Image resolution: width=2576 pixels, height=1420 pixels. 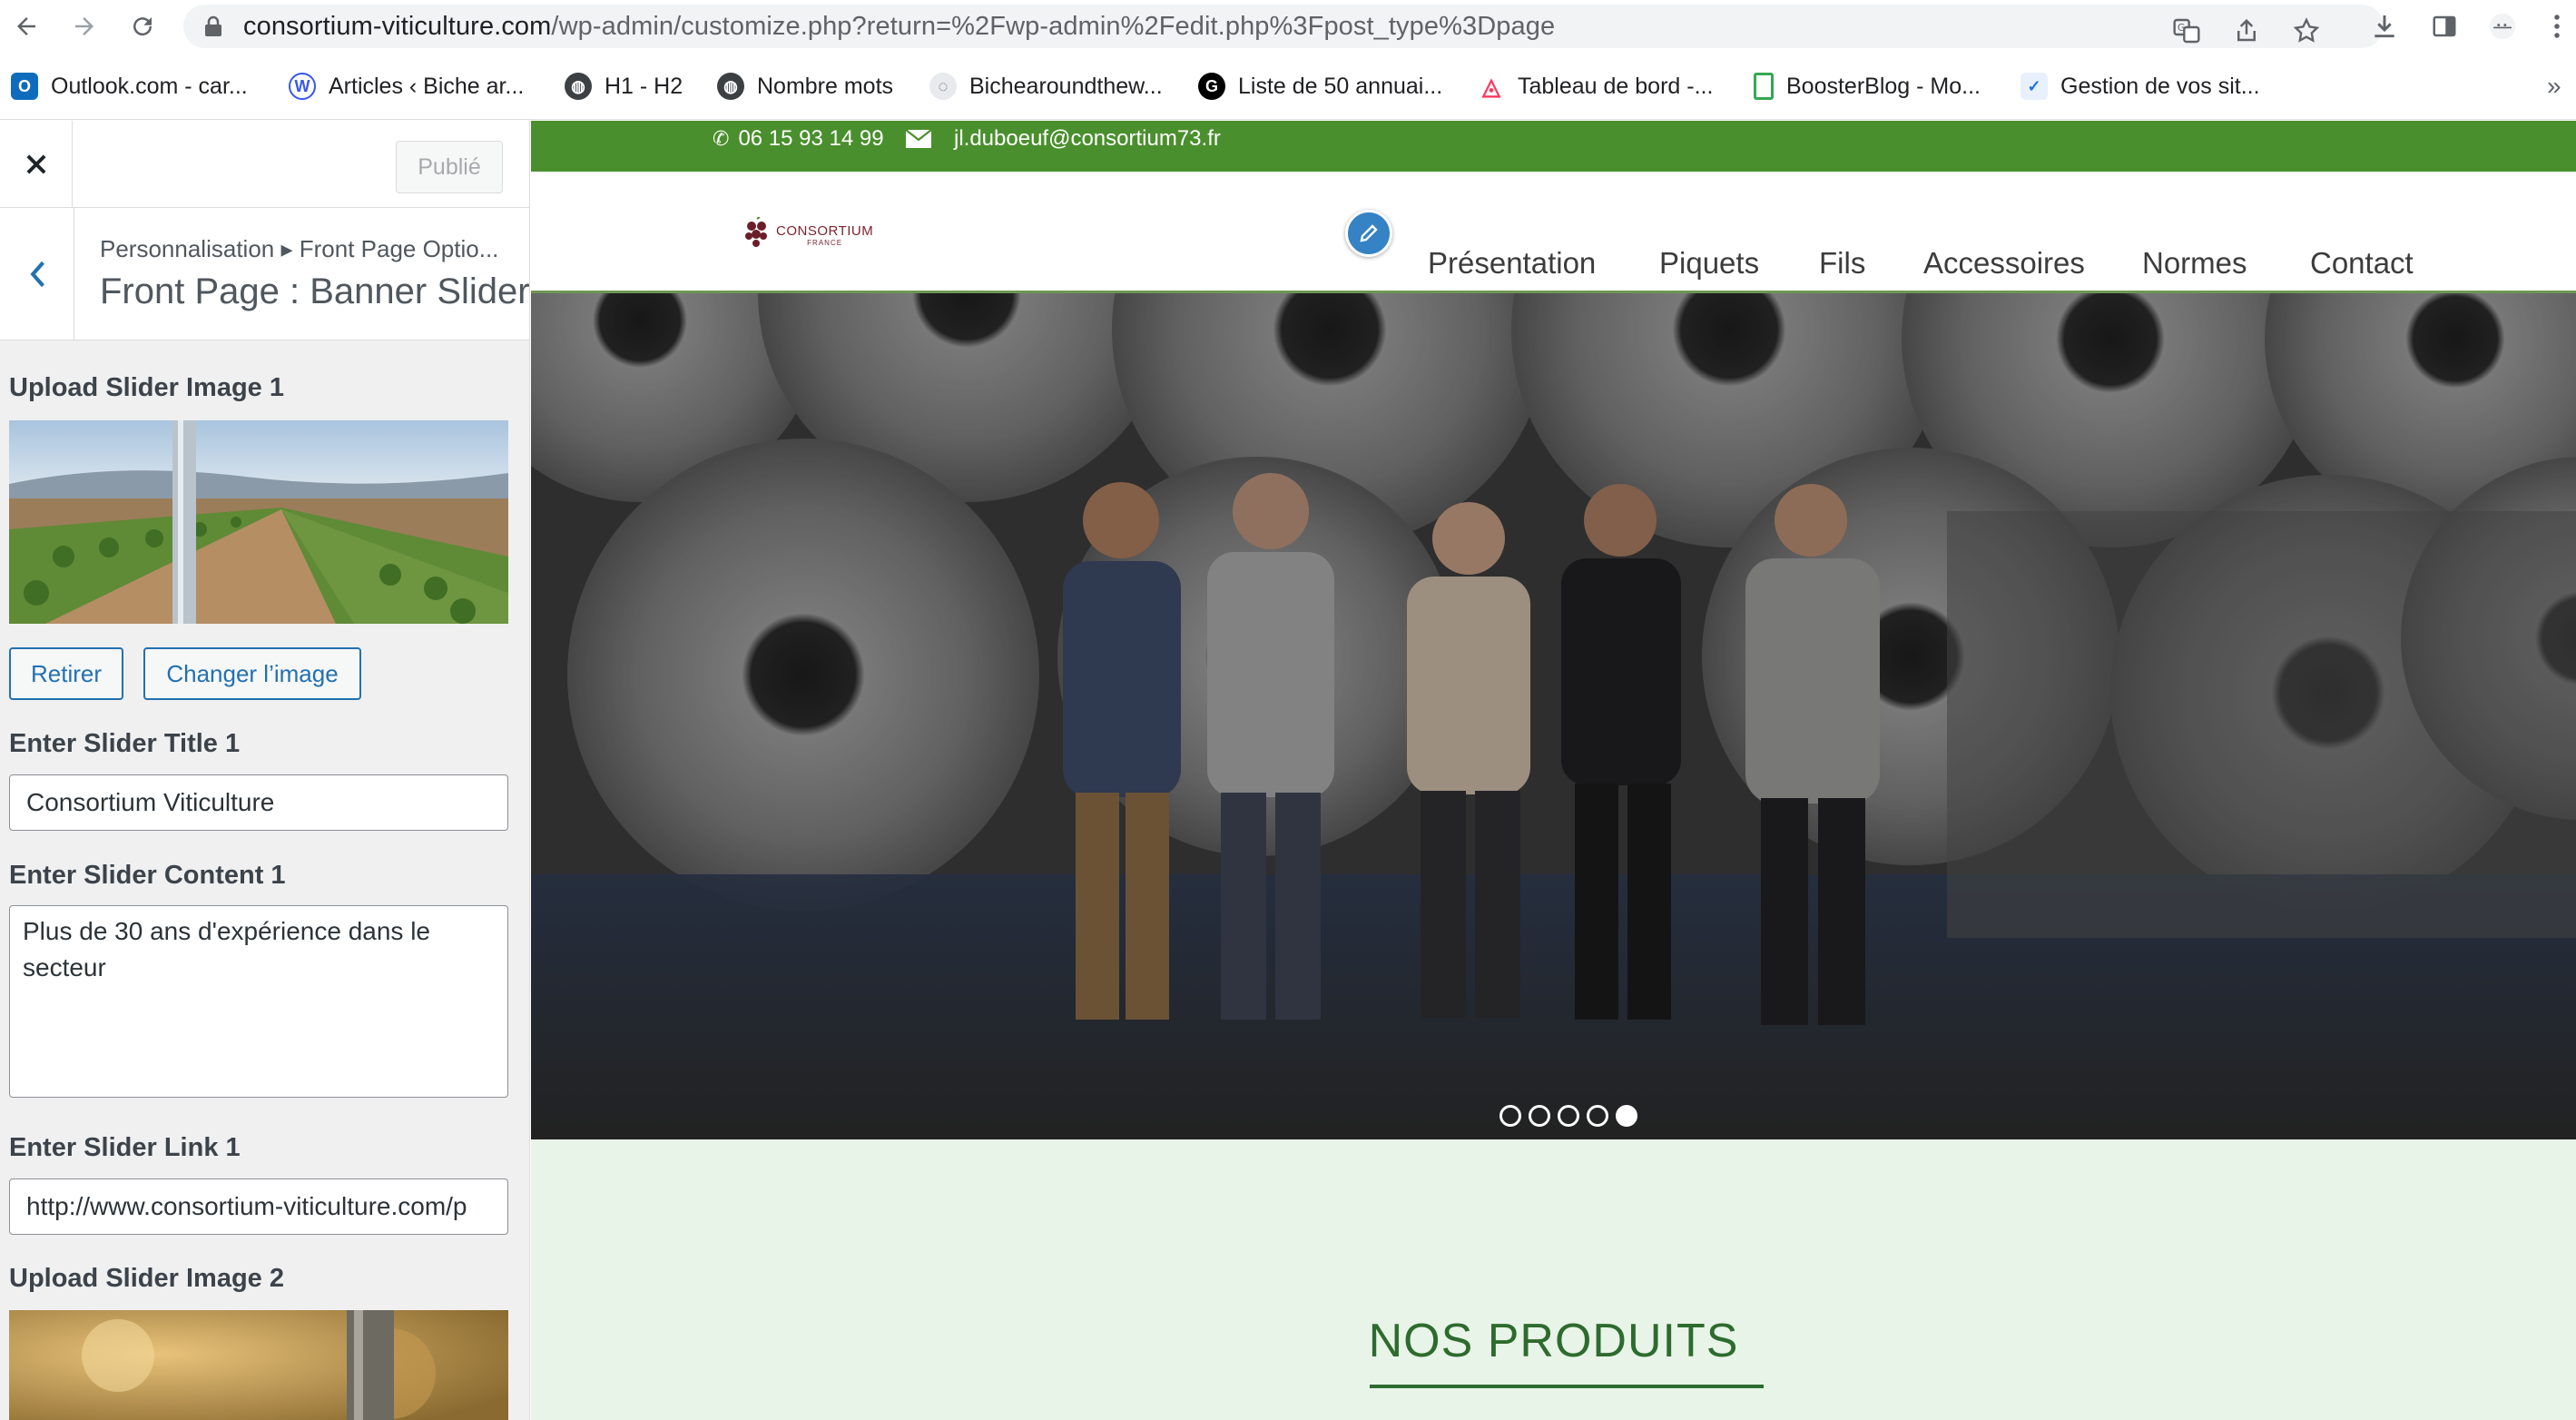 What do you see at coordinates (811, 138) in the screenshot?
I see `phone-number: 06 15 93 14 99` at bounding box center [811, 138].